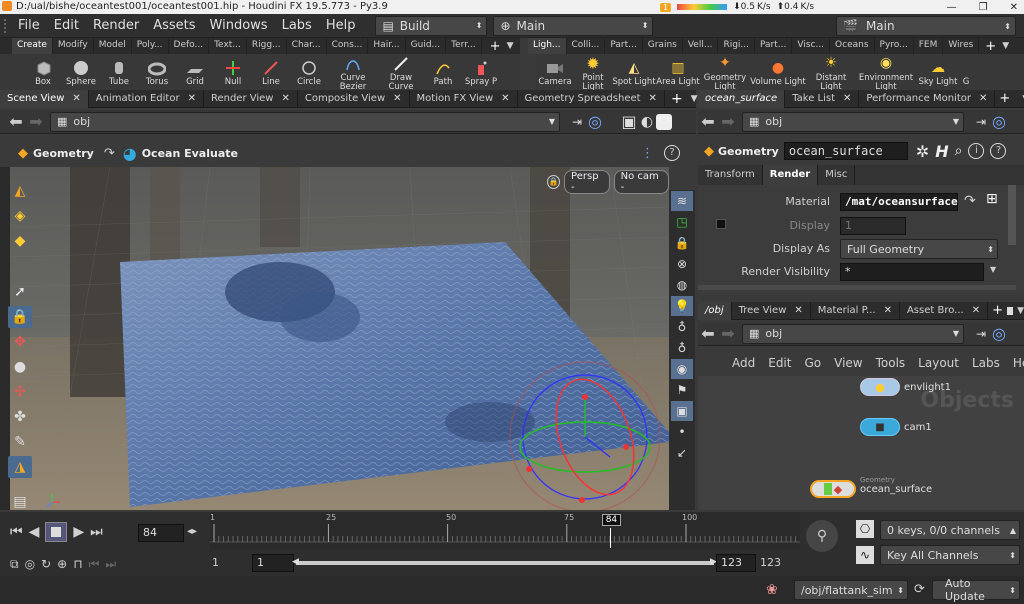  What do you see at coordinates (848, 363) in the screenshot?
I see `net-menu-view: View` at bounding box center [848, 363].